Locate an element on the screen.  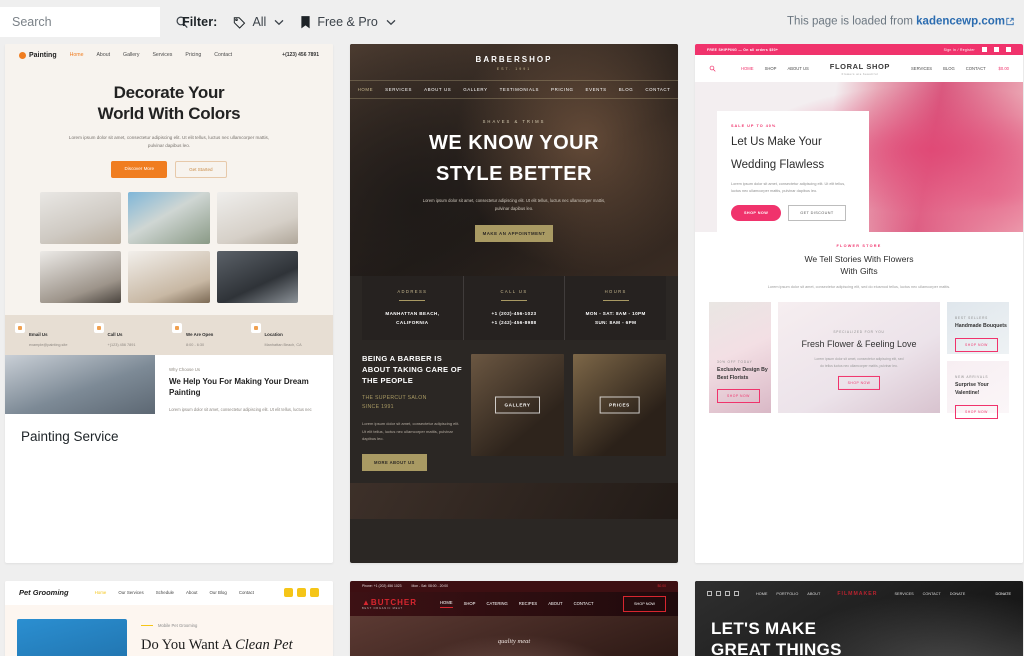
floral-get-discount-button: GET DISCOUNT is located at coordinates (817, 213).